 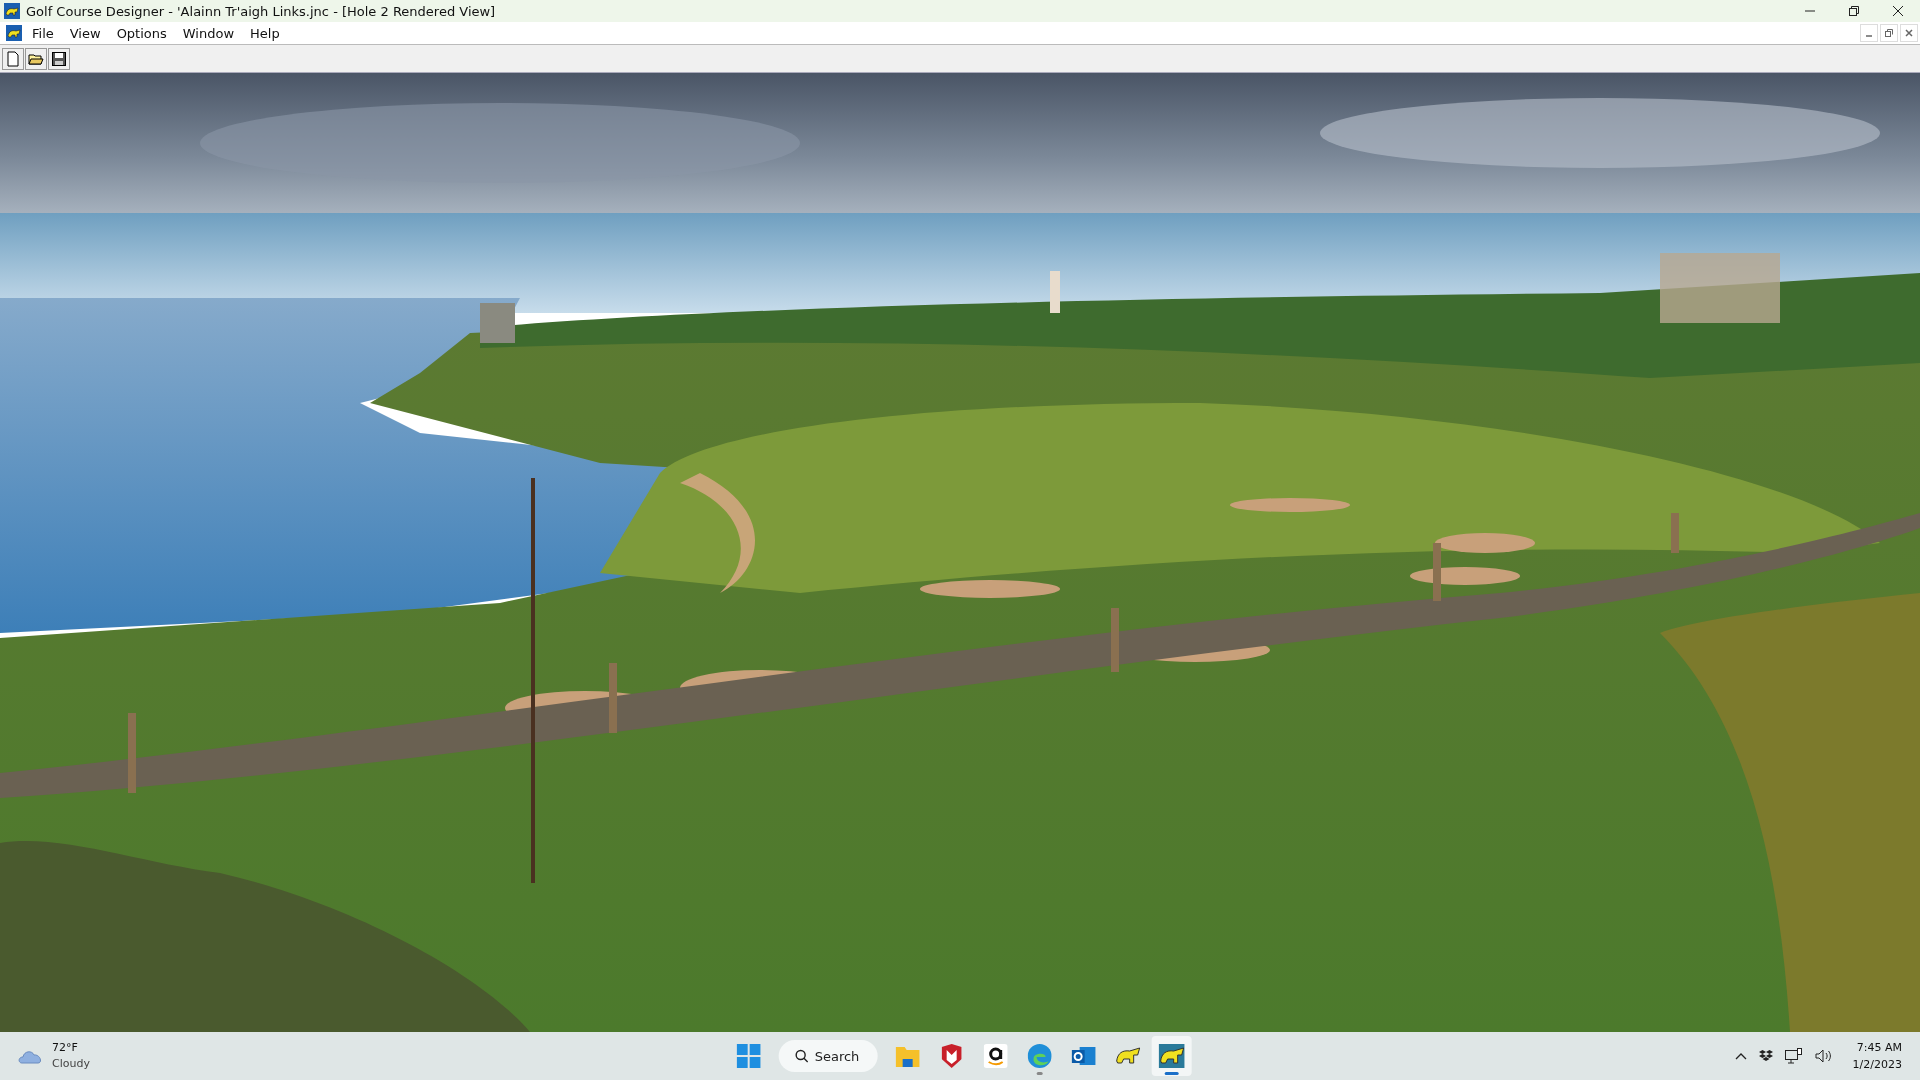 I want to click on letter-a-icon, so click(x=995, y=1056).